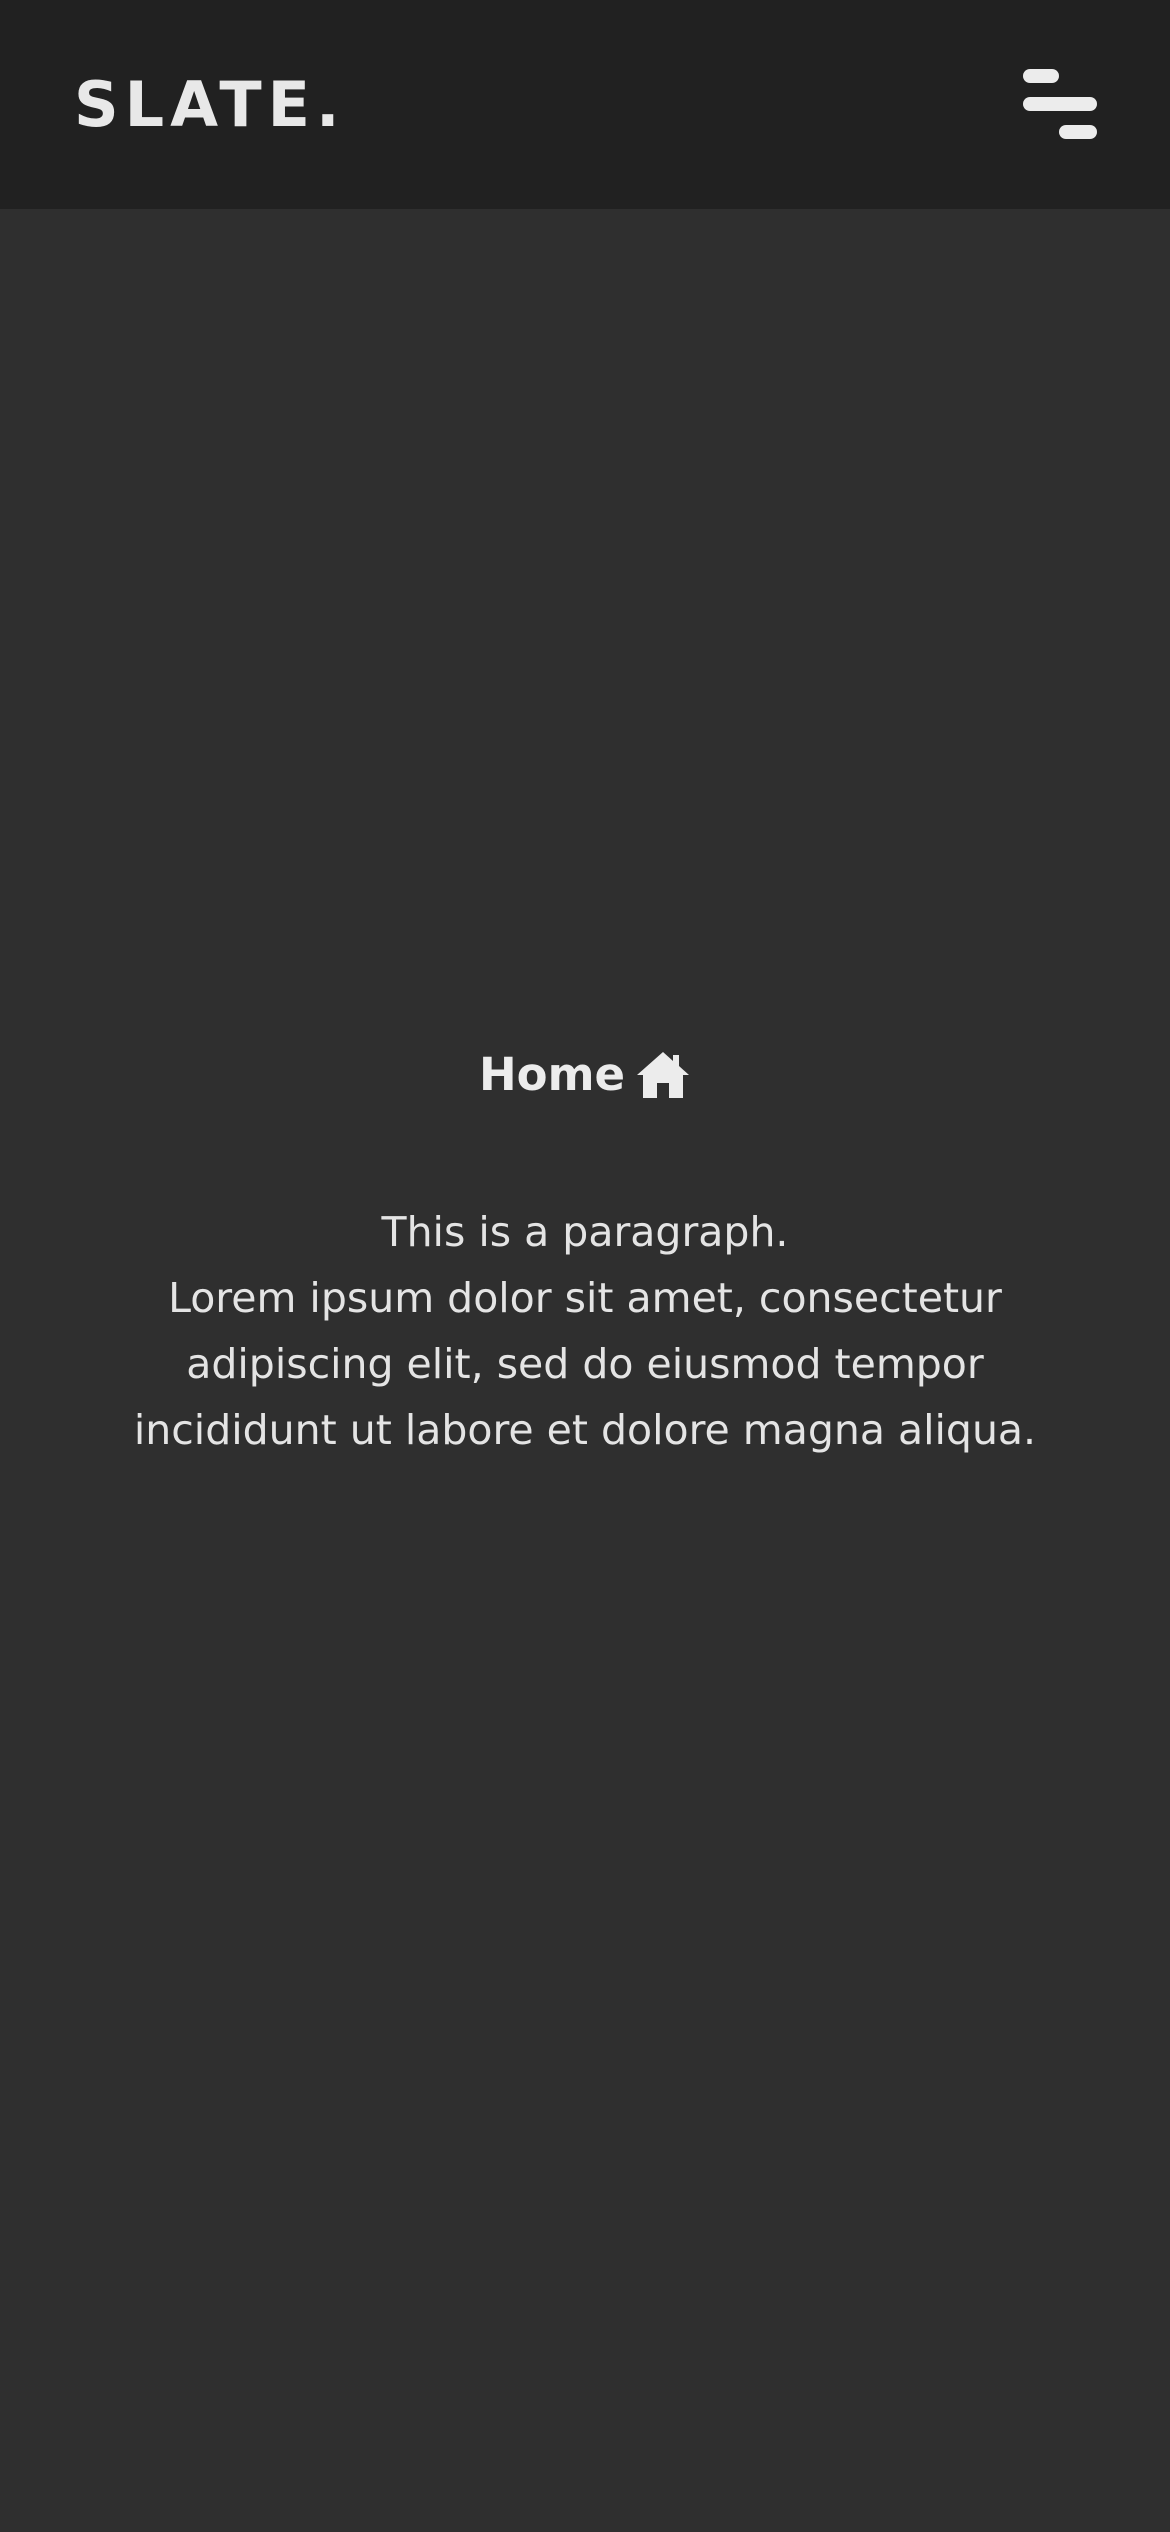 This screenshot has width=1170, height=2532. Describe the element at coordinates (1078, 132) in the screenshot. I see `menu-icon-bar-bottom` at that location.